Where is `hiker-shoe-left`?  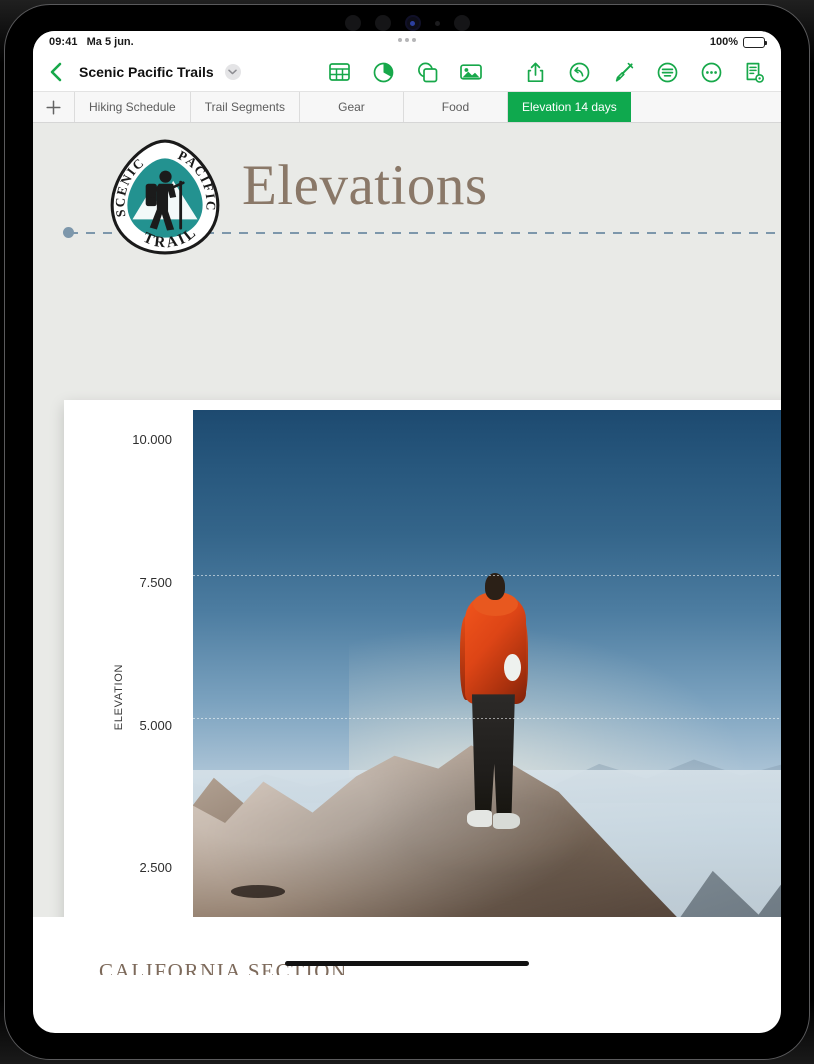
hiker-shoe-left is located at coordinates (480, 818).